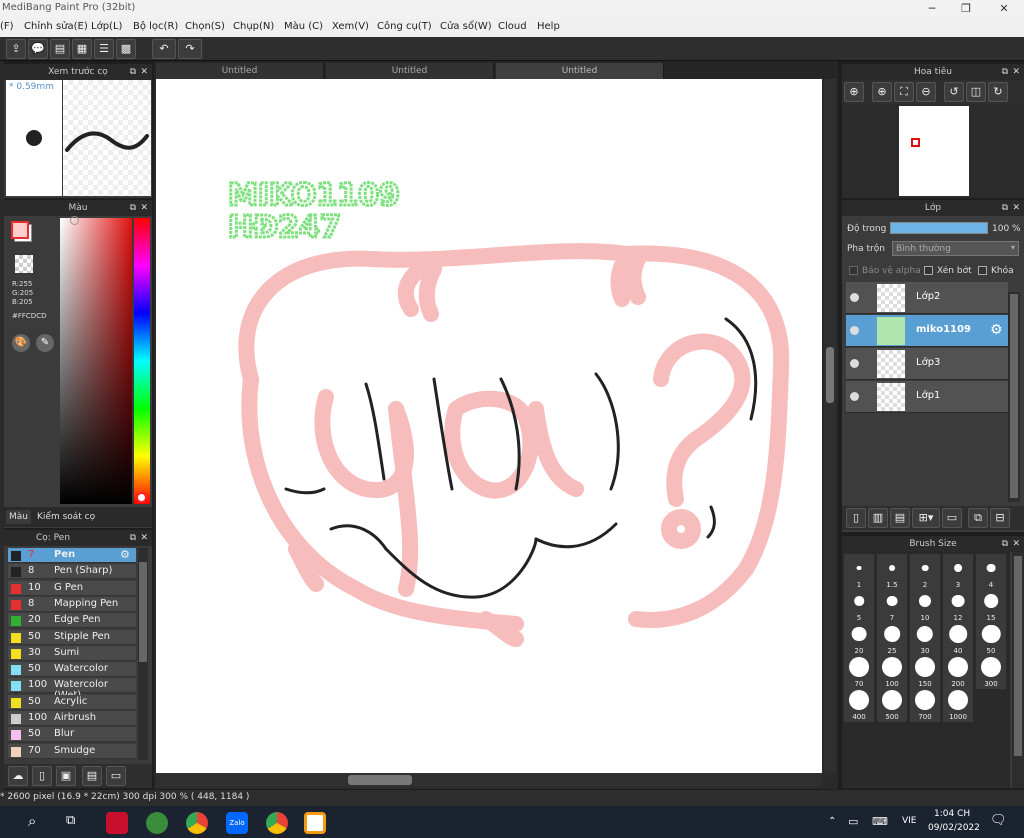  Describe the element at coordinates (952, 814) in the screenshot. I see `clock-time: 1:04 CH` at that location.